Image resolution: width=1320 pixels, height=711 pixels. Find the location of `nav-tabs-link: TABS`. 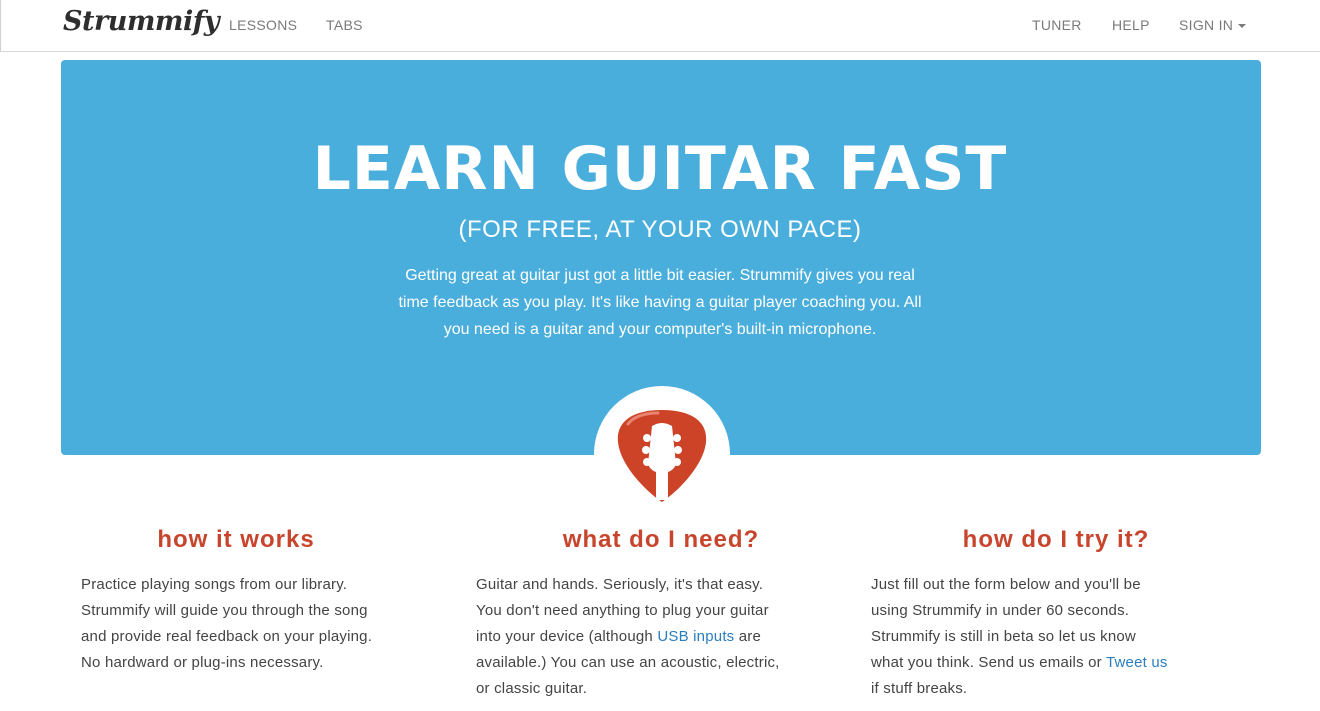

nav-tabs-link: TABS is located at coordinates (344, 25).